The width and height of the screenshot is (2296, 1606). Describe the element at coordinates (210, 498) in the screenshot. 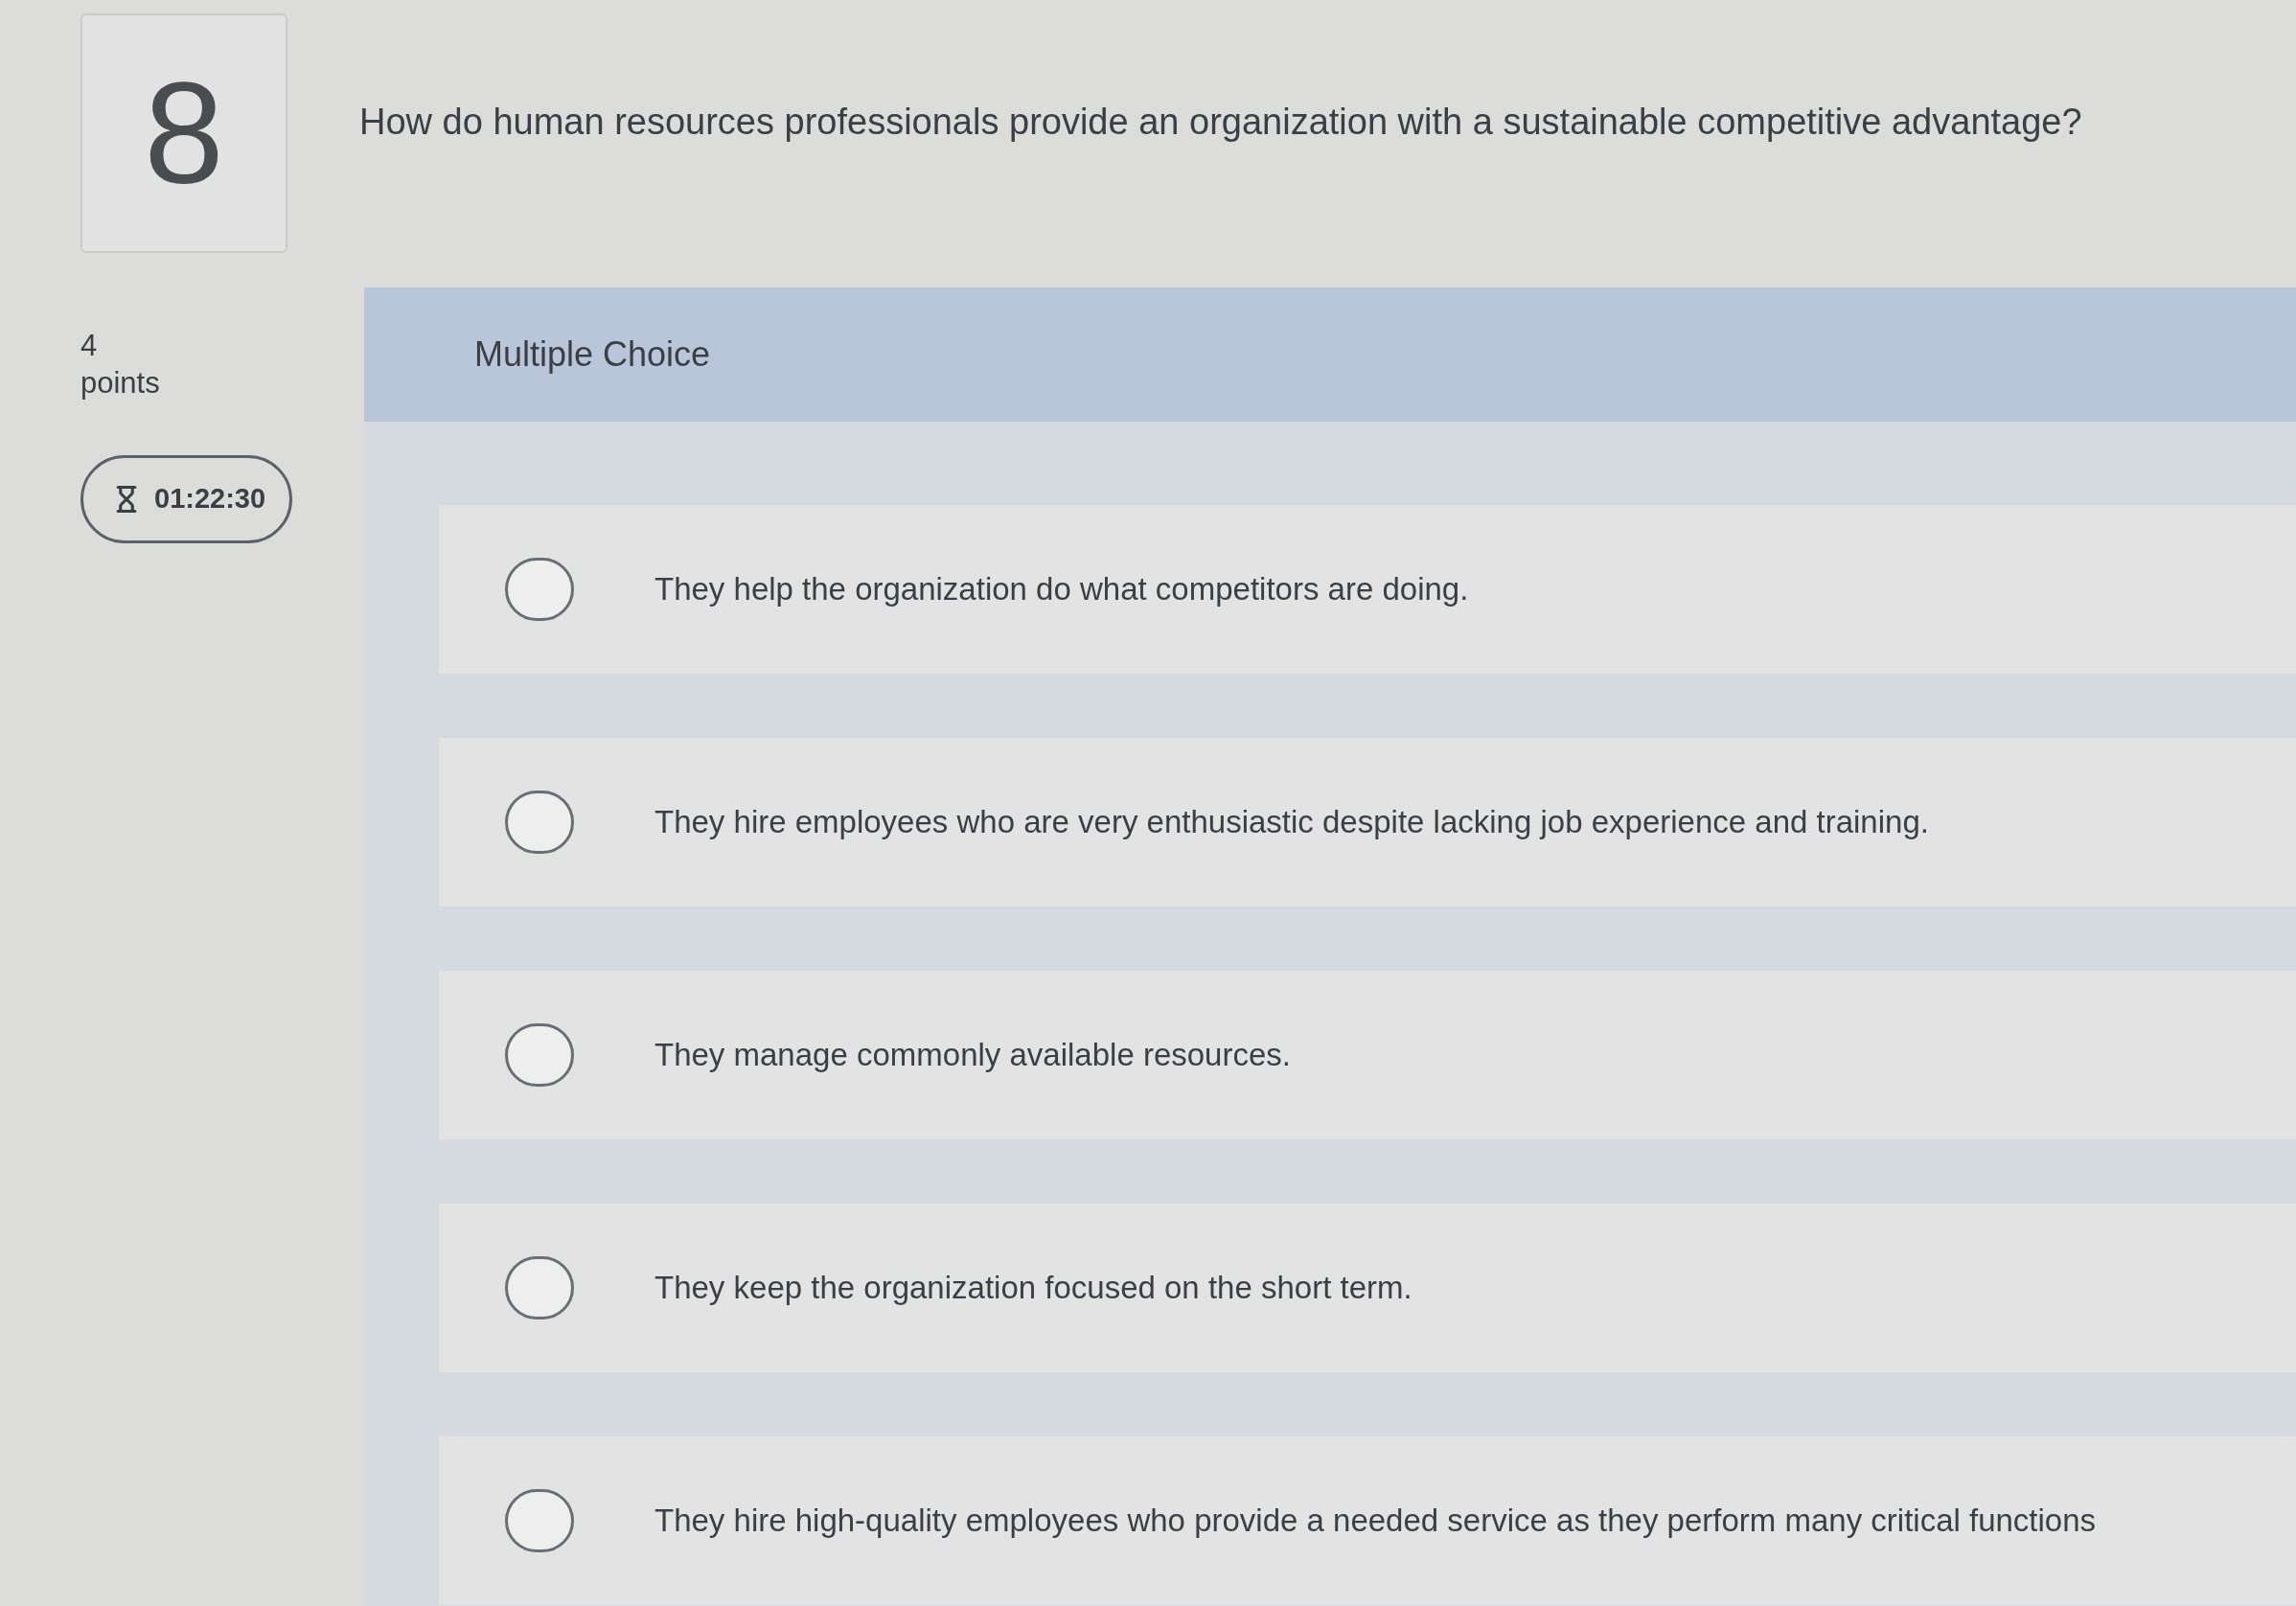

I see `timer-text: 01:22:30` at that location.